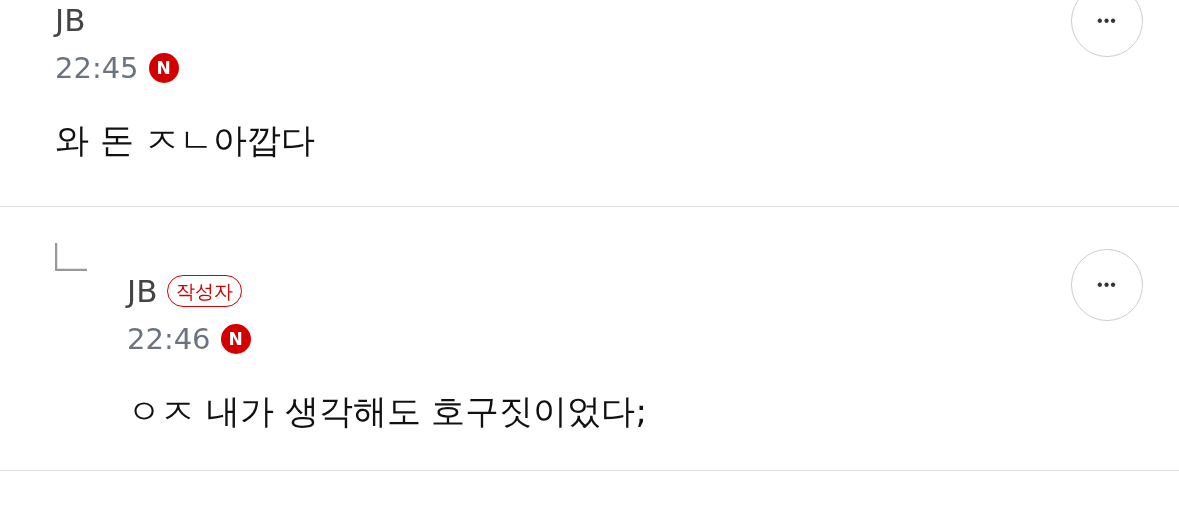 The width and height of the screenshot is (1179, 507). I want to click on comment-time: 22:45, so click(97, 68).